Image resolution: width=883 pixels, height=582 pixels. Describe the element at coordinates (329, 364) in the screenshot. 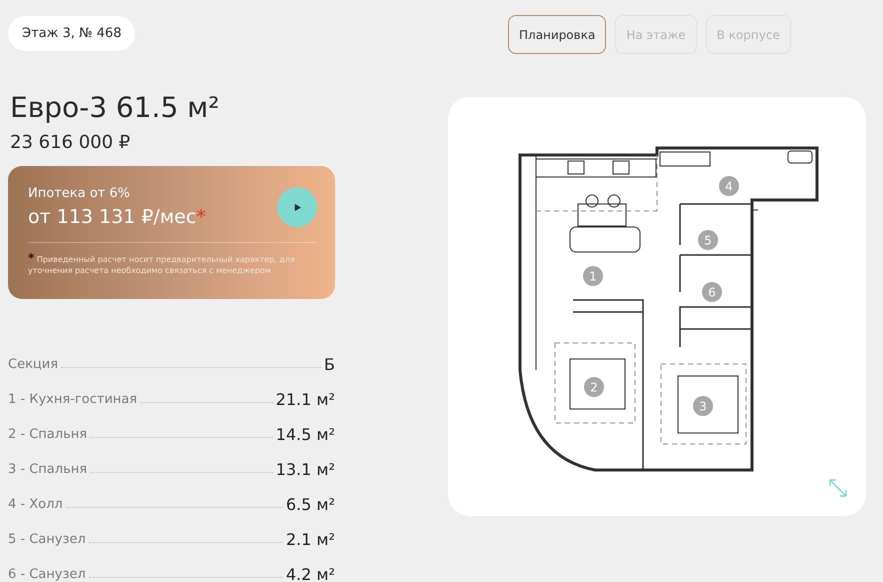

I see `spec-value: Б` at that location.